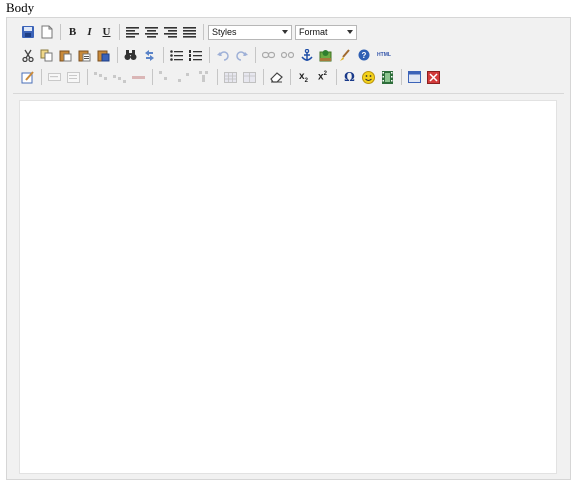  I want to click on superscript-button: x2, so click(322, 77).